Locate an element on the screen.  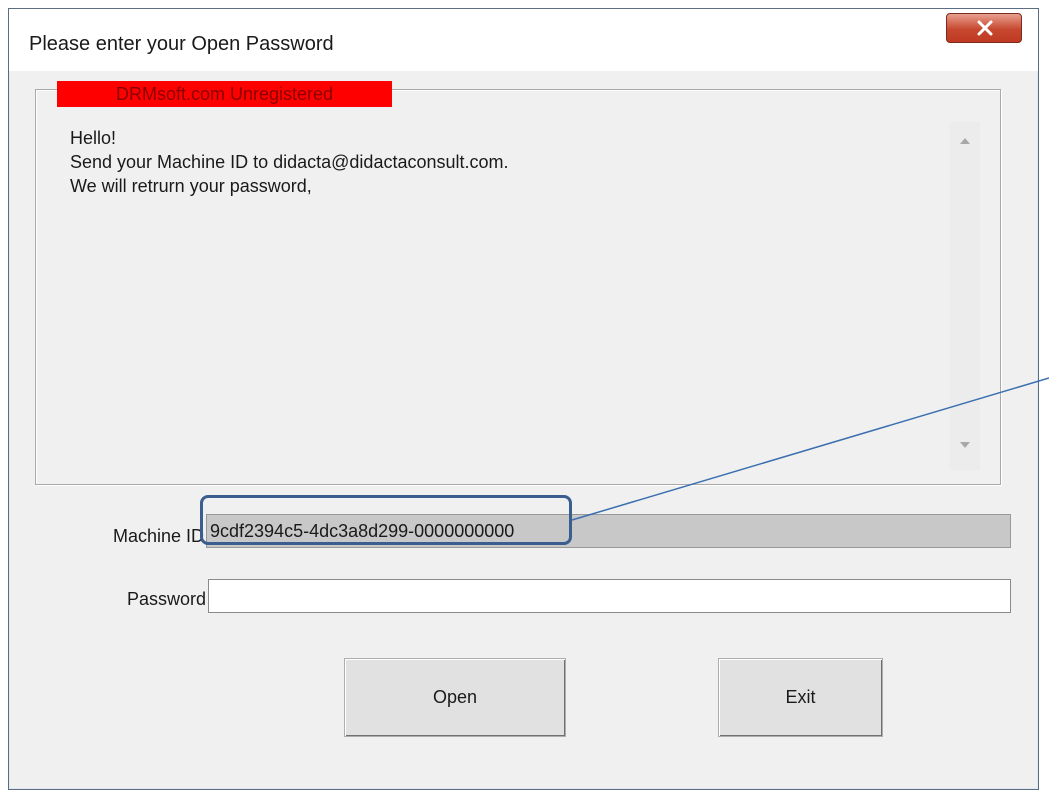
password-input is located at coordinates (609, 596).